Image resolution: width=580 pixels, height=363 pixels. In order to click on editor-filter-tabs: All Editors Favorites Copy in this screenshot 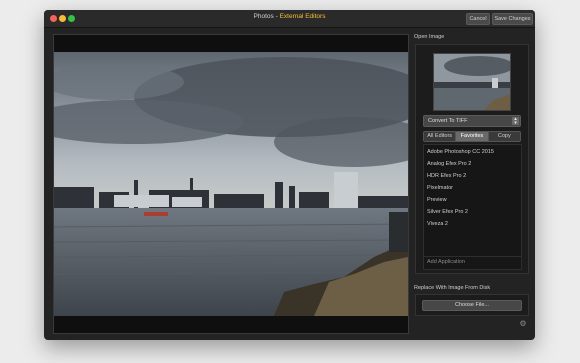, I will do `click(472, 136)`.